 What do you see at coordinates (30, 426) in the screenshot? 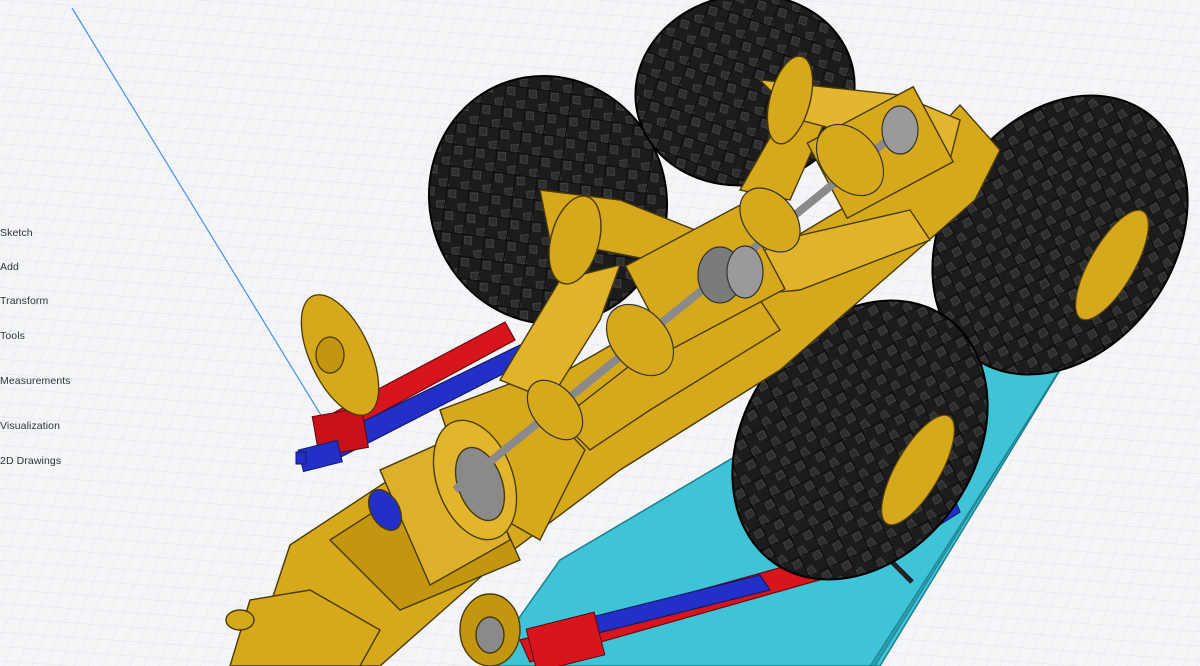
I see `sidebar-item-visualization: Visualization` at bounding box center [30, 426].